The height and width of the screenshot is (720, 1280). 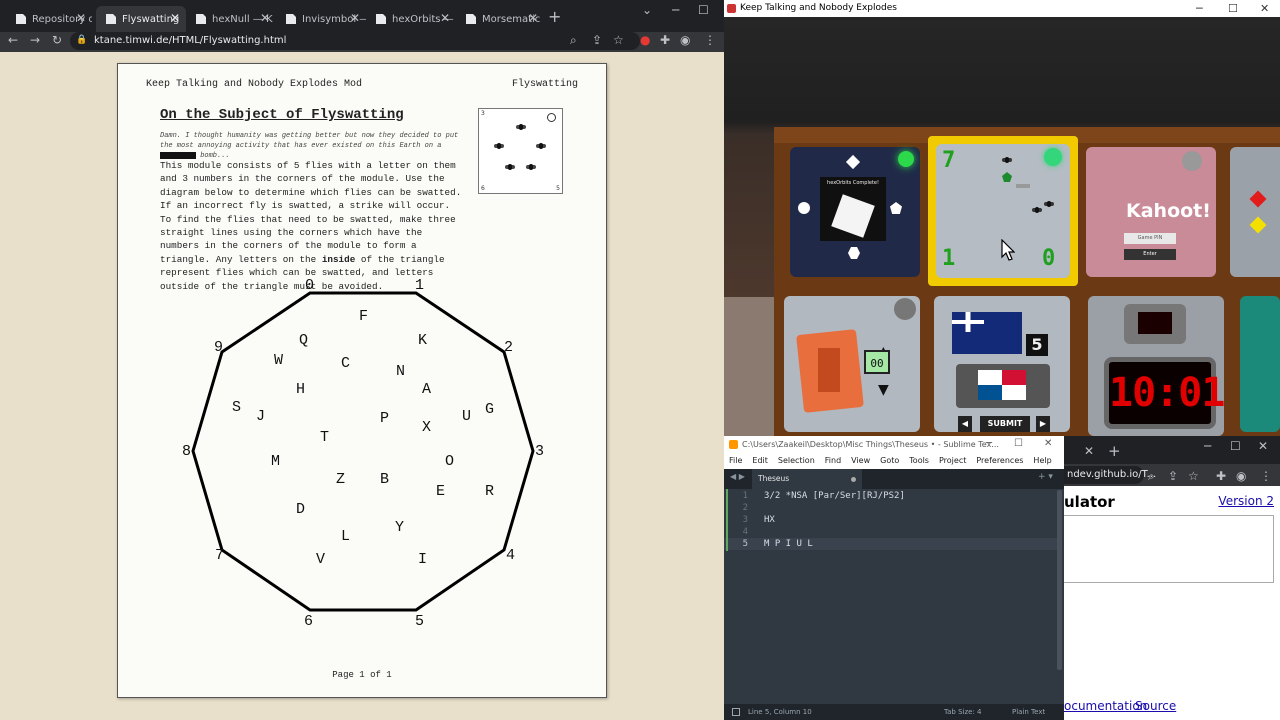 I want to click on flag-module: 5, so click(x=1002, y=364).